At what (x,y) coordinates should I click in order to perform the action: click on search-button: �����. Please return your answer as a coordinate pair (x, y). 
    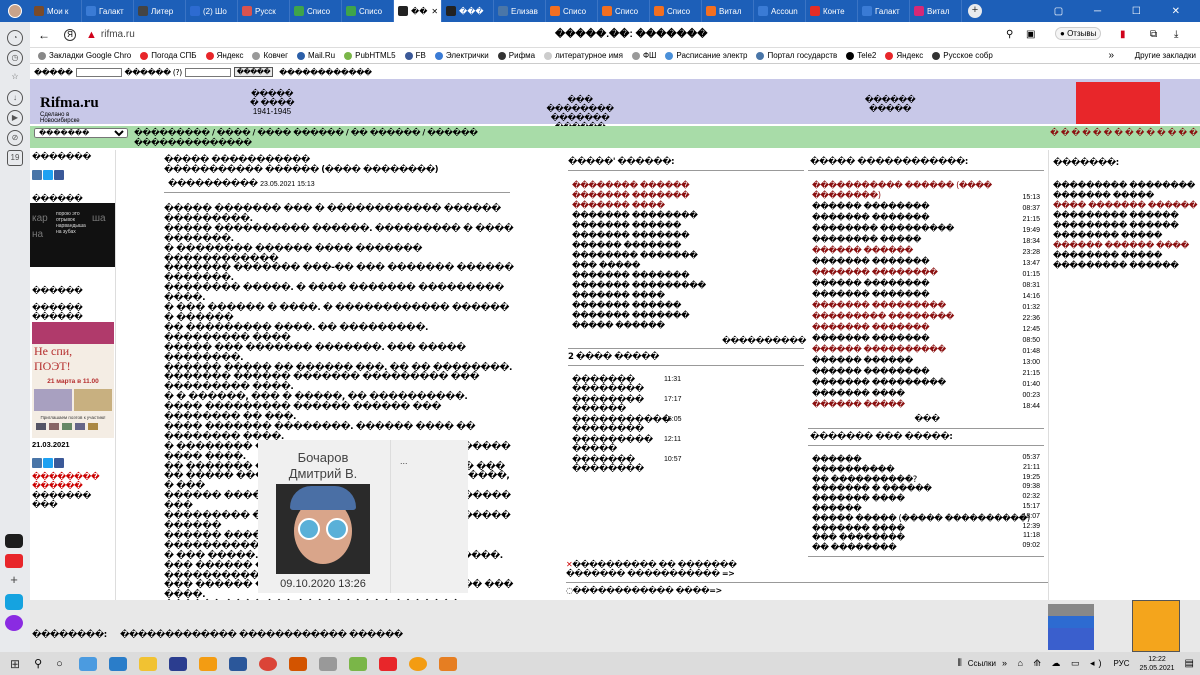
    Looking at the image, I should click on (253, 72).